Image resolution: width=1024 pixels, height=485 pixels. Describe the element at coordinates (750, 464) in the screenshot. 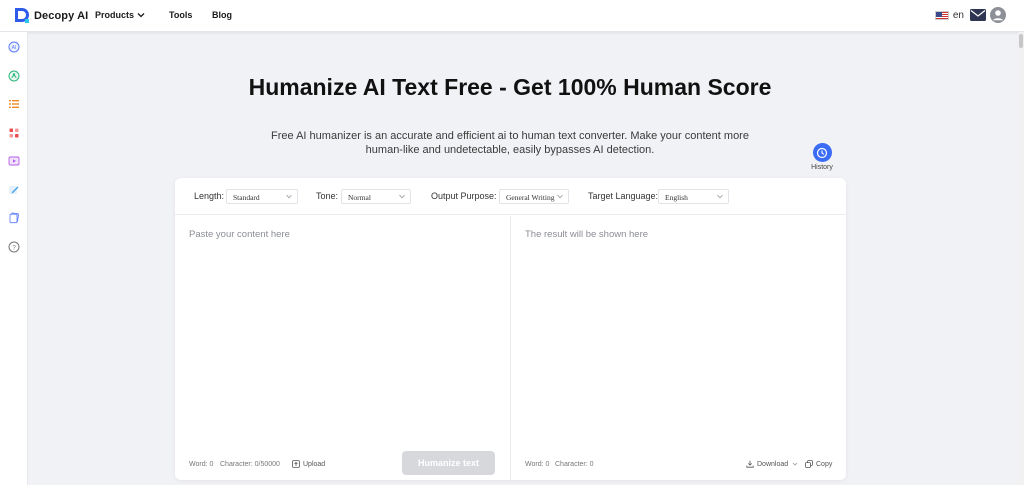

I see `download-icon` at that location.